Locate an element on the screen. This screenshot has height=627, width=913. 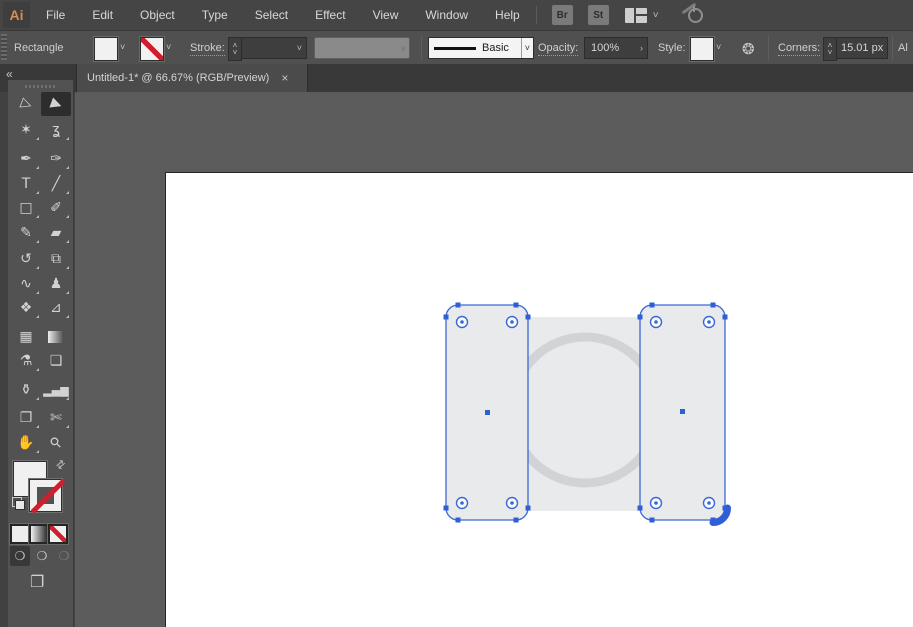
document-title: Untitled-1* @ 66.67% (RGB/Preview) is located at coordinates (178, 78).